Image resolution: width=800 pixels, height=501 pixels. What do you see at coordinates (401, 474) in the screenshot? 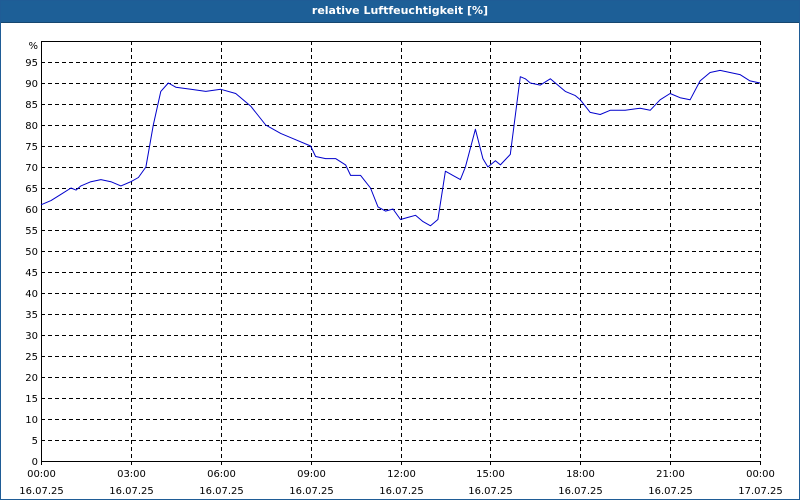
I see `x-tick-label-time: 12:00` at bounding box center [401, 474].